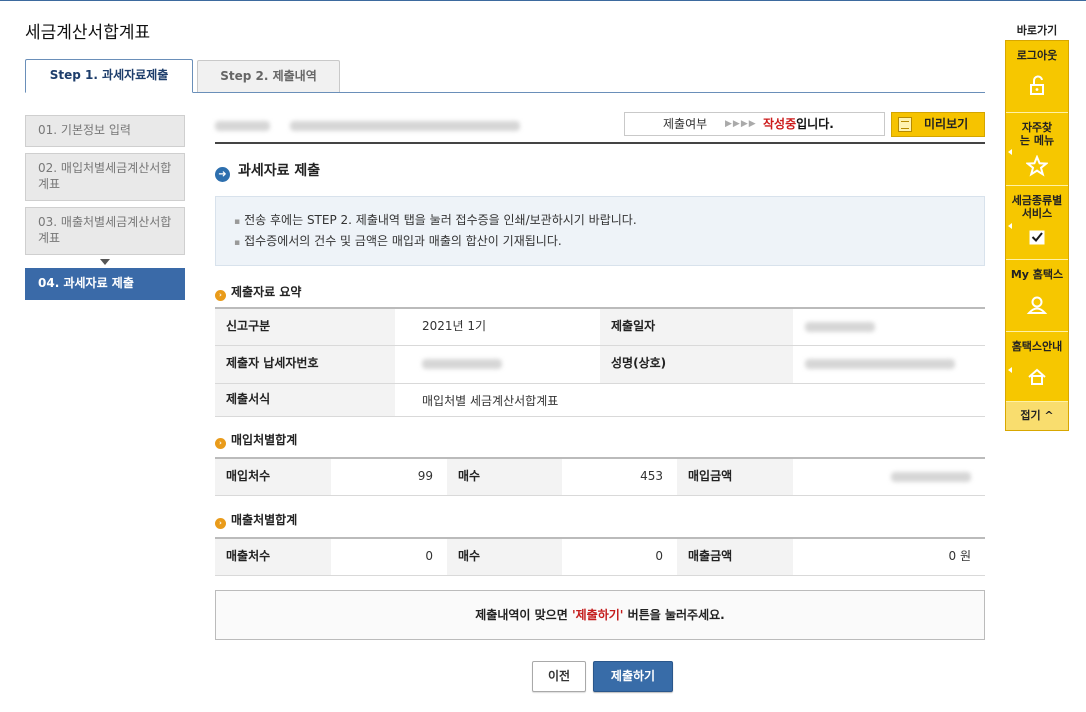  I want to click on step-number: 04., so click(49, 283).